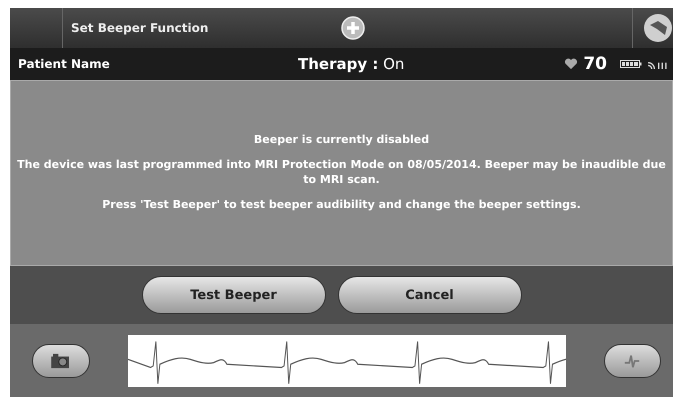 The height and width of the screenshot is (401, 673). What do you see at coordinates (341, 173) in the screenshot?
I see `message-text: The device was last programmed into MRI Protection Mode on 08/05/2014. Beeper may be inaudible due to MRI scan.` at bounding box center [341, 173].